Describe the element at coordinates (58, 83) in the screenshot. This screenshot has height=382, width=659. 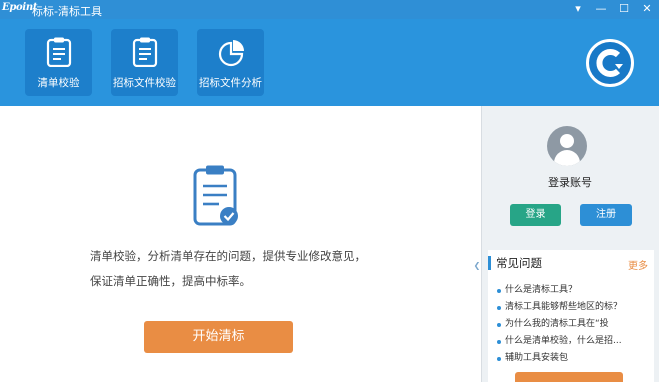
I see `tool-label: 清单校验` at that location.